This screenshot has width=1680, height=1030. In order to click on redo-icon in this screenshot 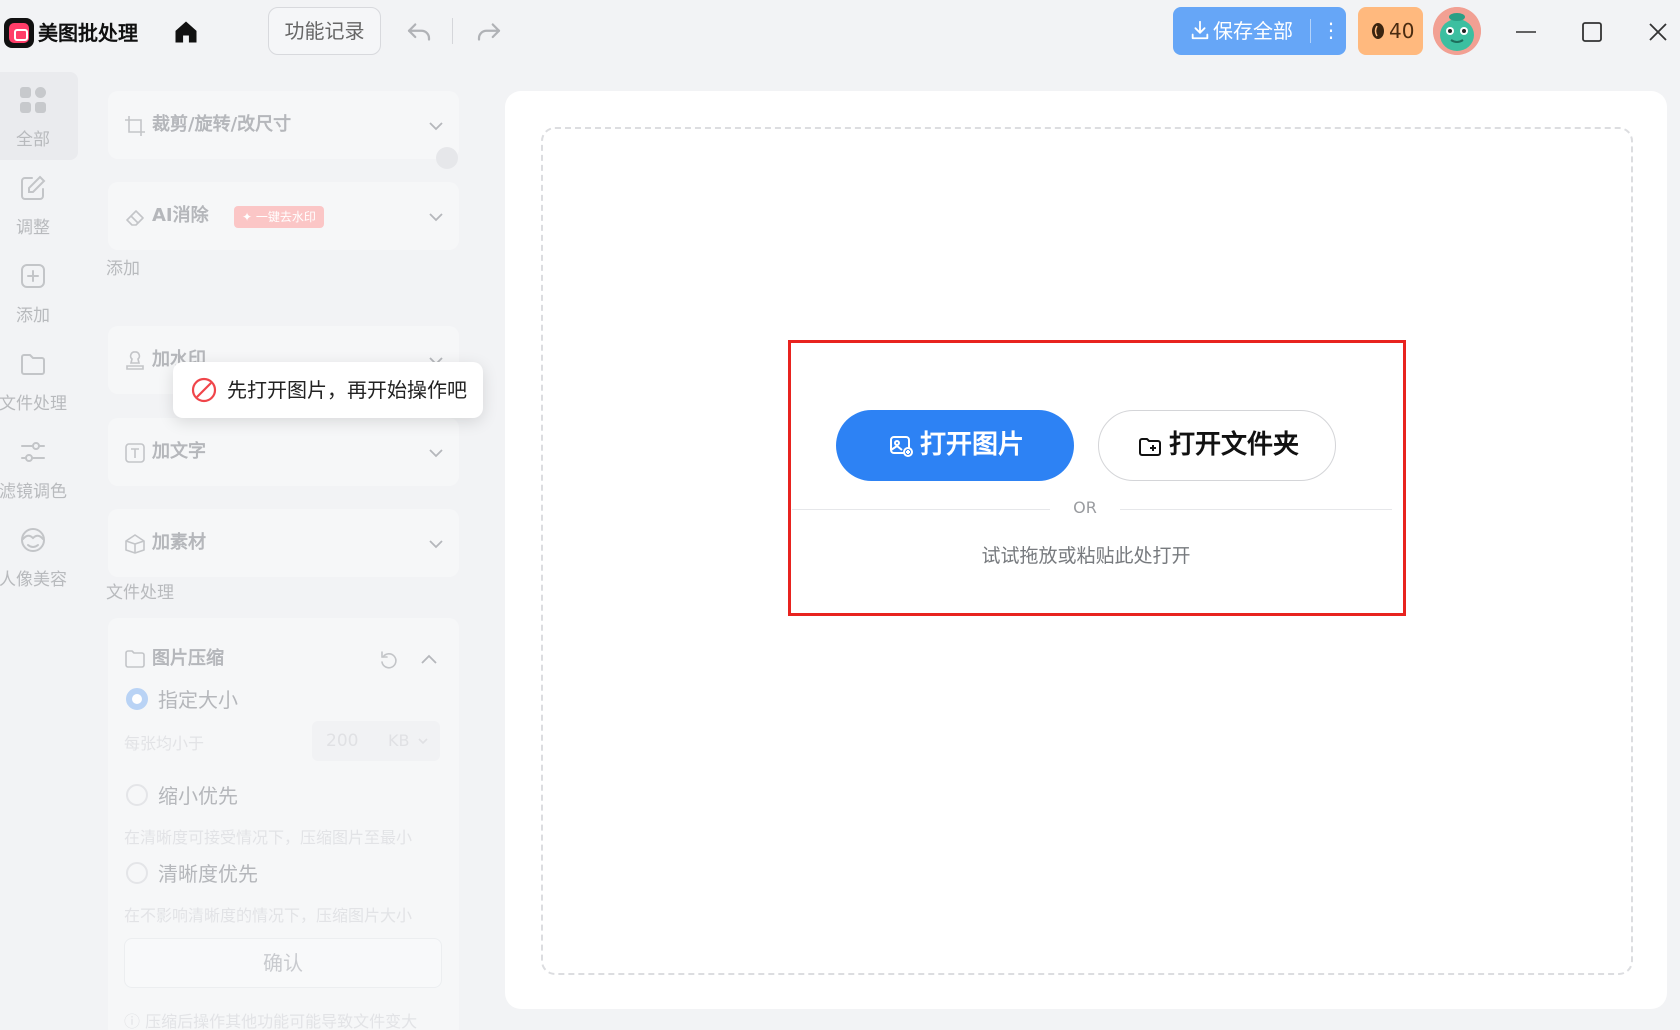, I will do `click(489, 32)`.